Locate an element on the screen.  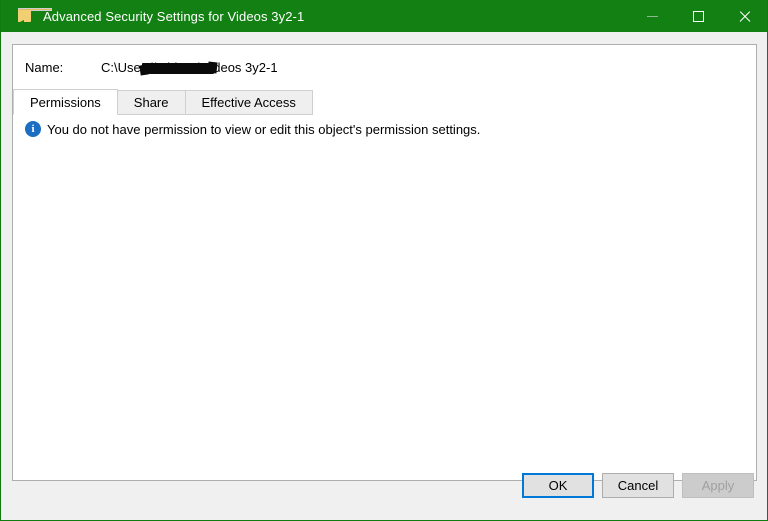
tab-share: Share is located at coordinates (151, 102).